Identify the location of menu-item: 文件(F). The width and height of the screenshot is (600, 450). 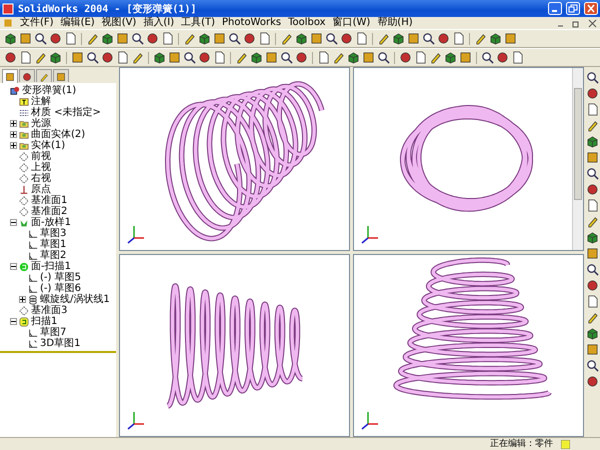
(37, 23).